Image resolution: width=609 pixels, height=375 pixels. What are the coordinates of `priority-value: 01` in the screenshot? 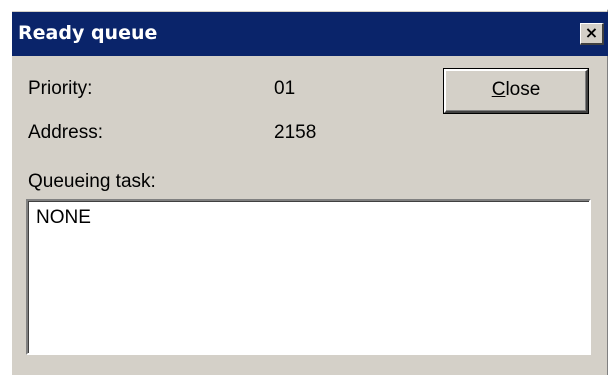 It's located at (285, 88).